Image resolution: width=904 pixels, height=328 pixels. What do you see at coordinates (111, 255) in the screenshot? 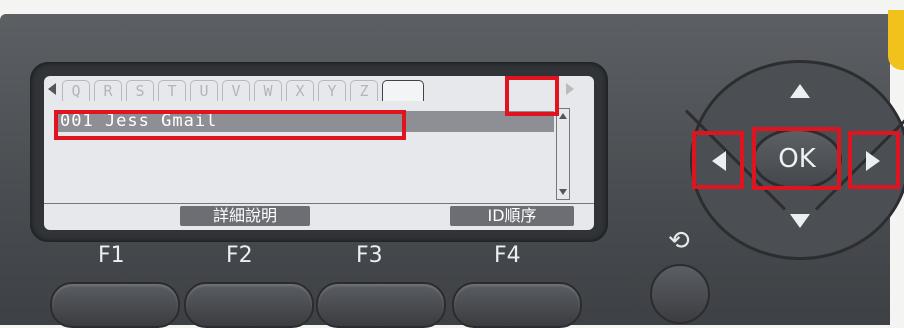
I see `f1-label: F1` at bounding box center [111, 255].